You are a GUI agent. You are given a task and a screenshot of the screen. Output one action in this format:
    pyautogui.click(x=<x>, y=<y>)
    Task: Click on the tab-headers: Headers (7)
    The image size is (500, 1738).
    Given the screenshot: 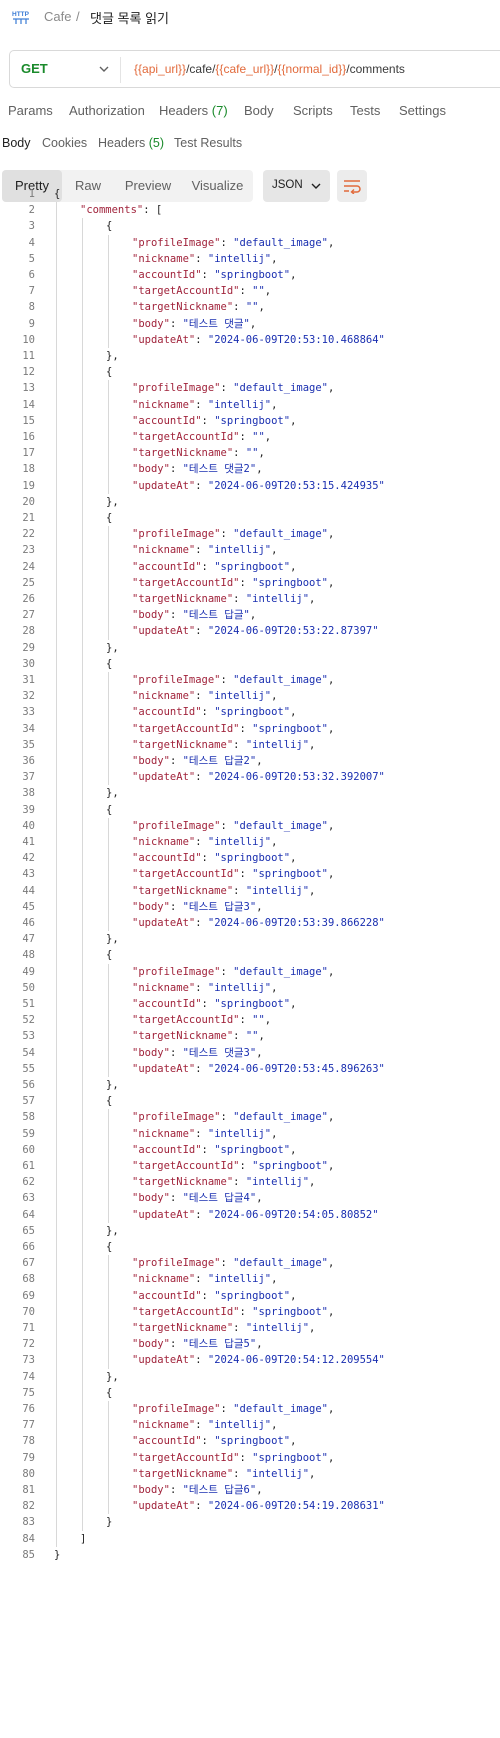 What is the action you would take?
    pyautogui.click(x=193, y=110)
    